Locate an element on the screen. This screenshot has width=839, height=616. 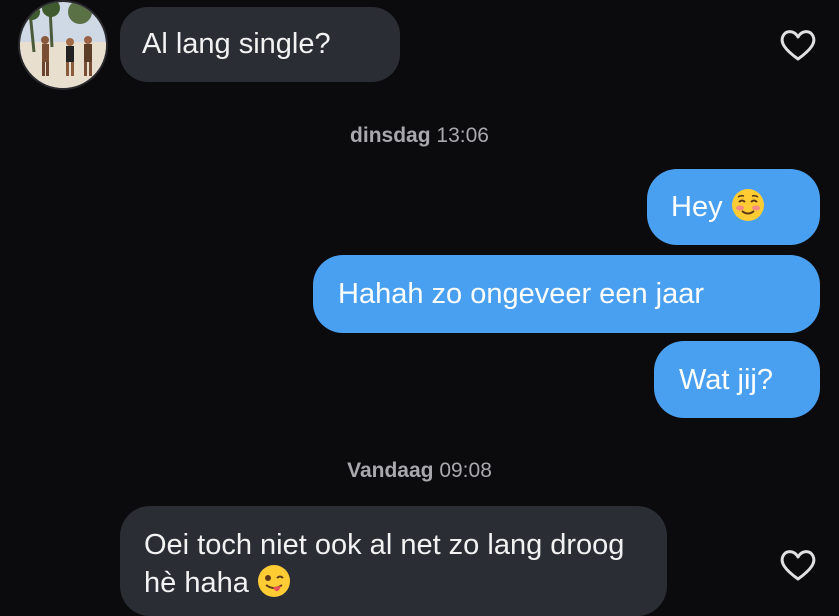
smiling-face-with-blush-icon is located at coordinates (747, 205).